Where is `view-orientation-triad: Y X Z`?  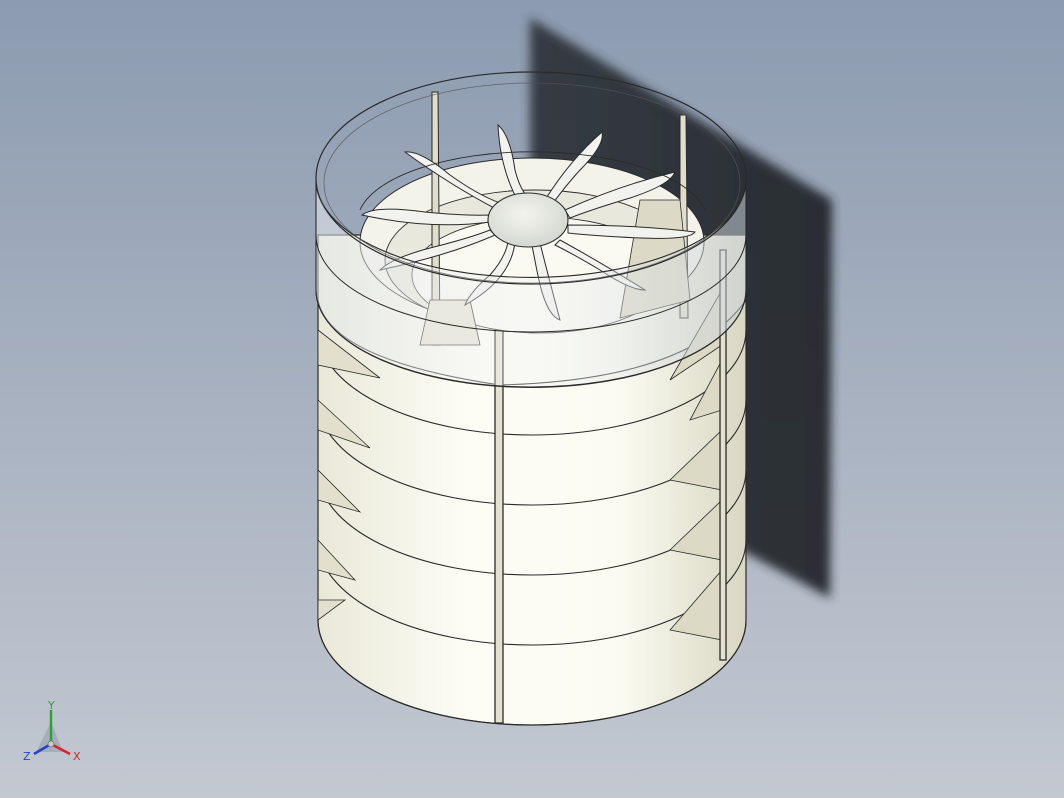
view-orientation-triad: Y X Z is located at coordinates (53, 735).